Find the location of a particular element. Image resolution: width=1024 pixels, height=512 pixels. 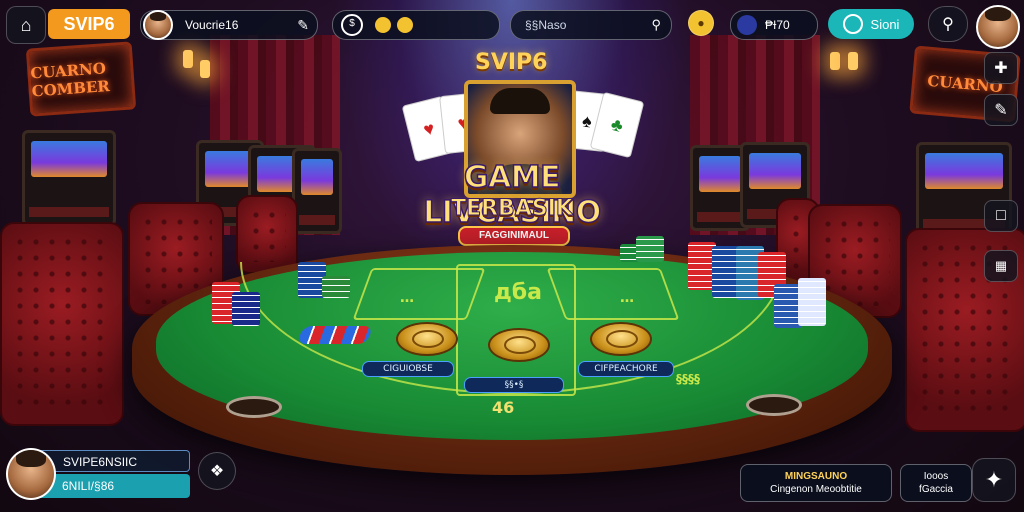

star-icon: ✦ is located at coordinates (994, 479).